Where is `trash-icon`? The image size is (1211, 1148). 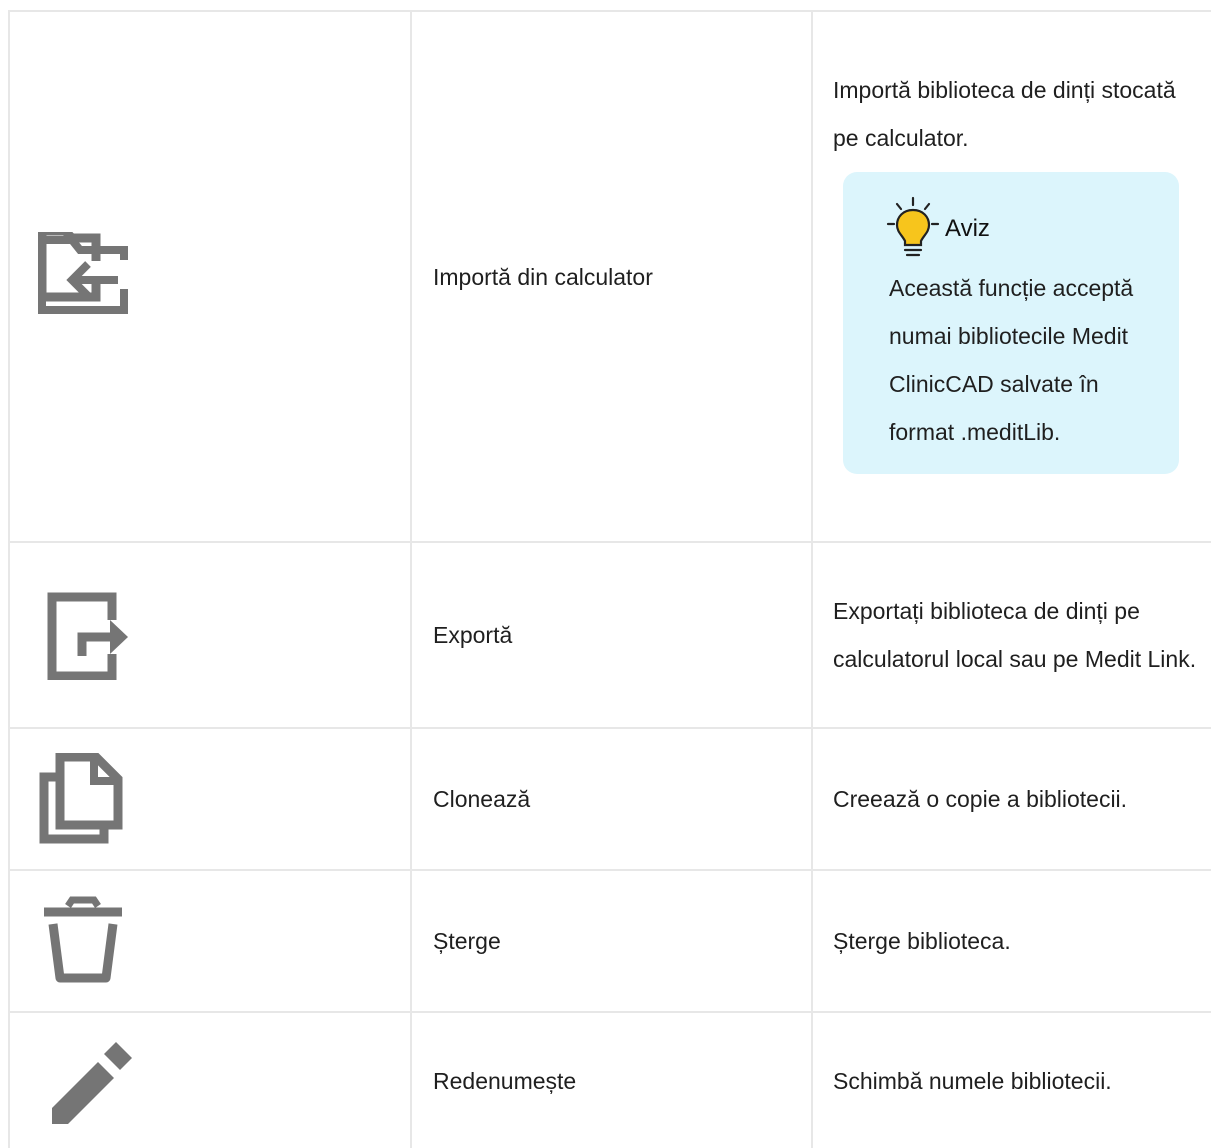
trash-icon is located at coordinates (224, 941).